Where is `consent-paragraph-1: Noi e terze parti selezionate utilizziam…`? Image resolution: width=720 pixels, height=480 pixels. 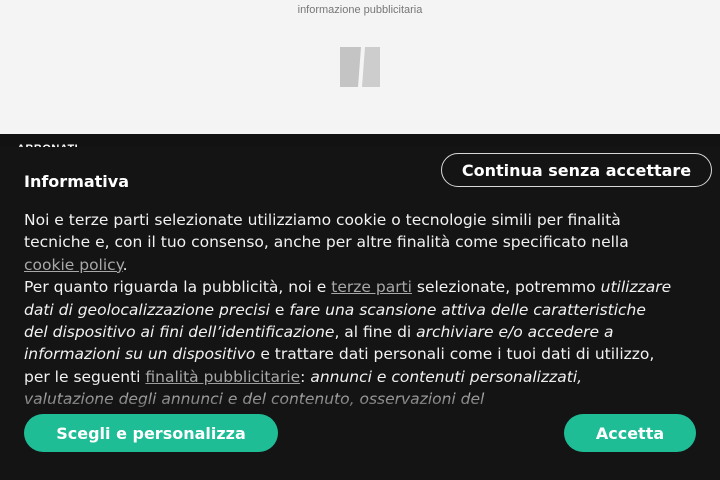
consent-paragraph-1: Noi e terze parti selezionate utilizziam… is located at coordinates (326, 242).